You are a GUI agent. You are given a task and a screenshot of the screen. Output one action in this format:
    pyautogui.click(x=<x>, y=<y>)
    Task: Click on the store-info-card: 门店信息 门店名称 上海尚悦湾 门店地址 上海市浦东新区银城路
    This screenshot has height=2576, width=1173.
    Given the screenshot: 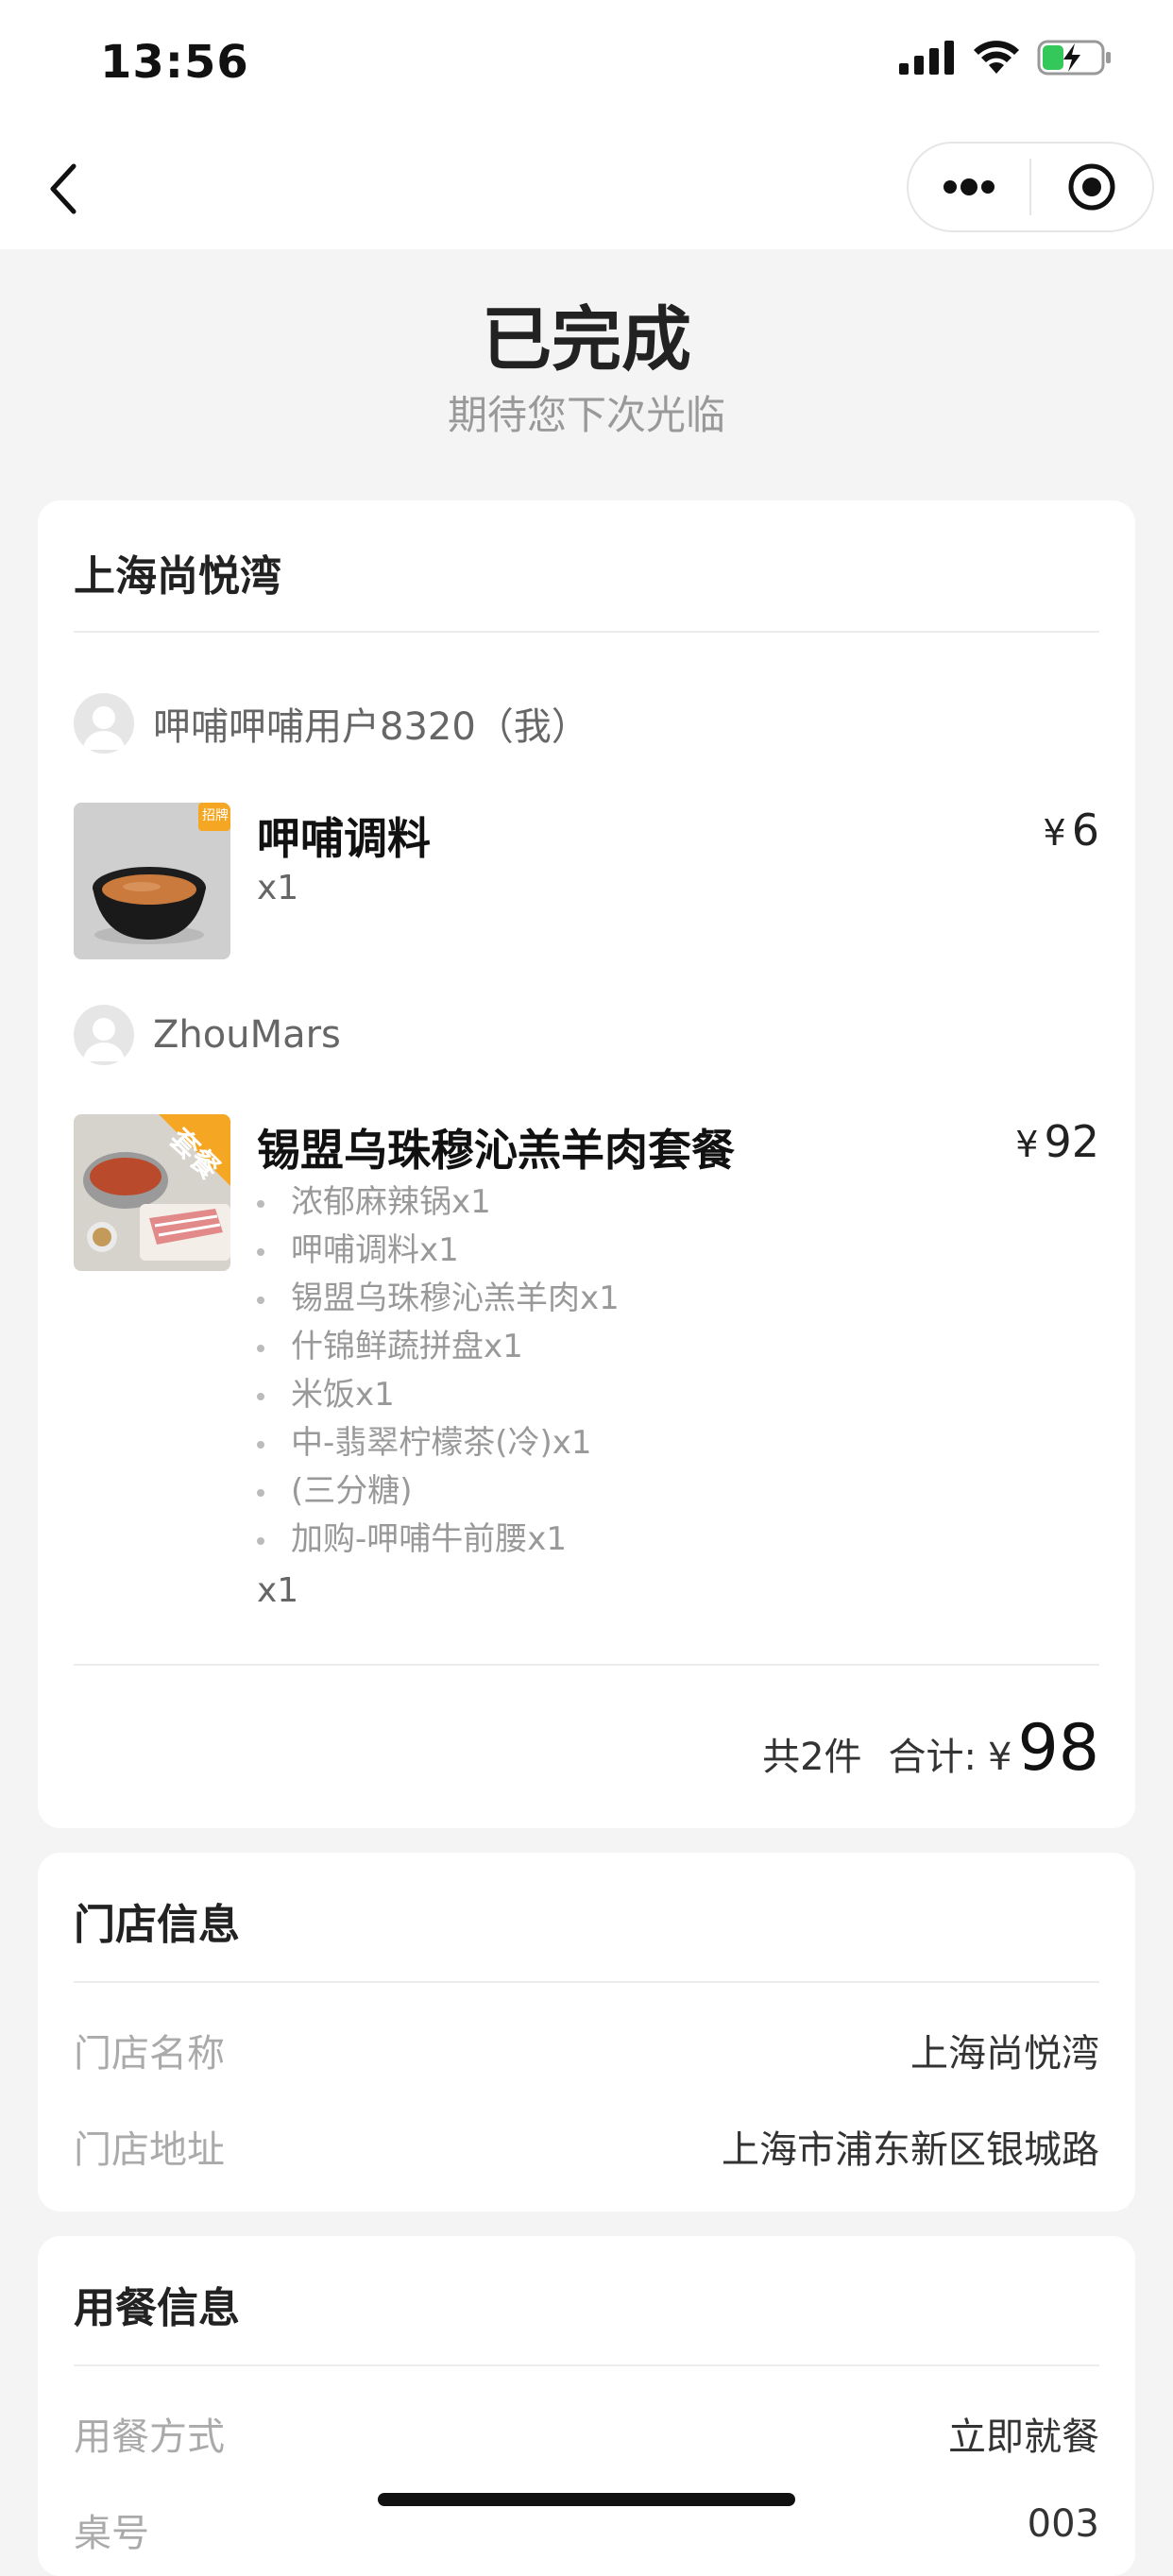 What is the action you would take?
    pyautogui.click(x=586, y=2032)
    